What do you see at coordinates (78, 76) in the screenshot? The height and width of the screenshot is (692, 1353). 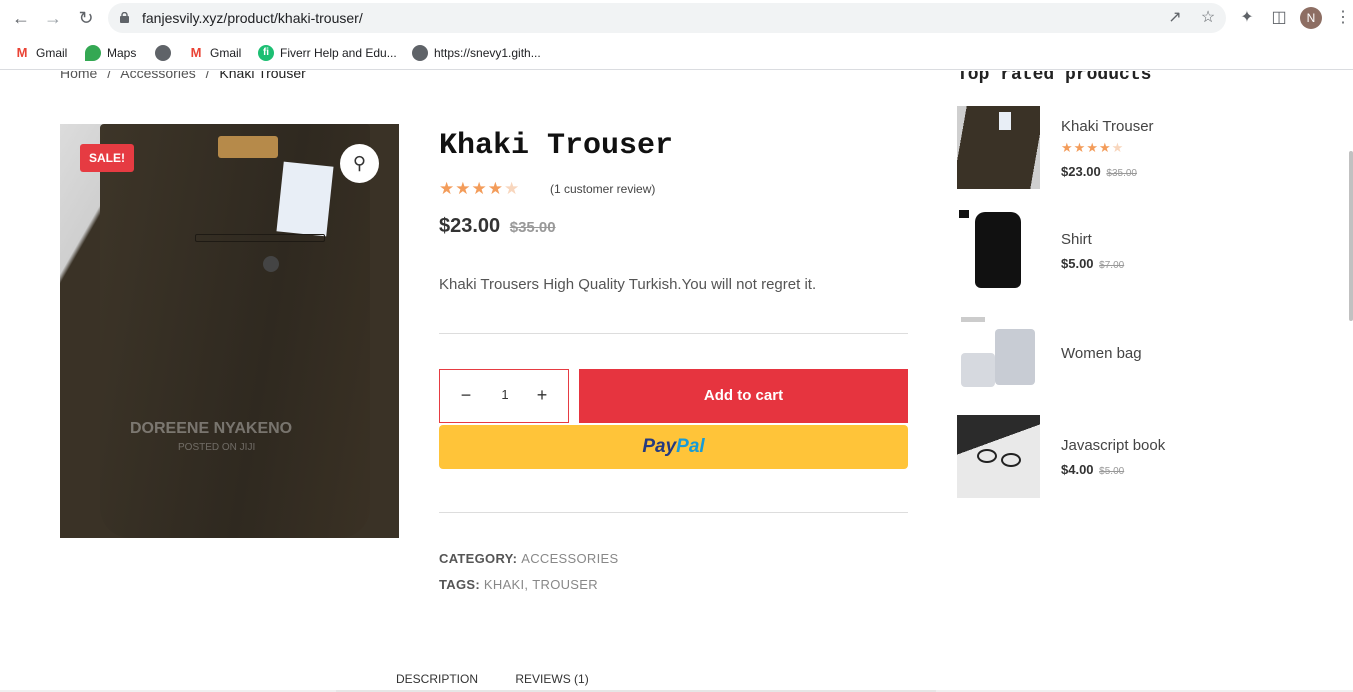 I see `breadcrumb-home: Home` at bounding box center [78, 76].